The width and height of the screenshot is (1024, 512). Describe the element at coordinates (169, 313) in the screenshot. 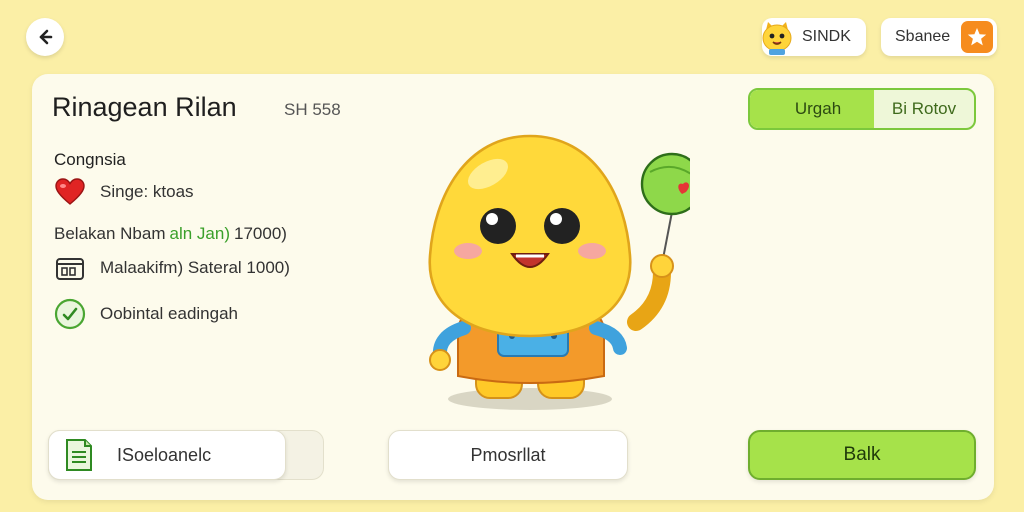

I see `row-text: Oobintal eadingah` at that location.